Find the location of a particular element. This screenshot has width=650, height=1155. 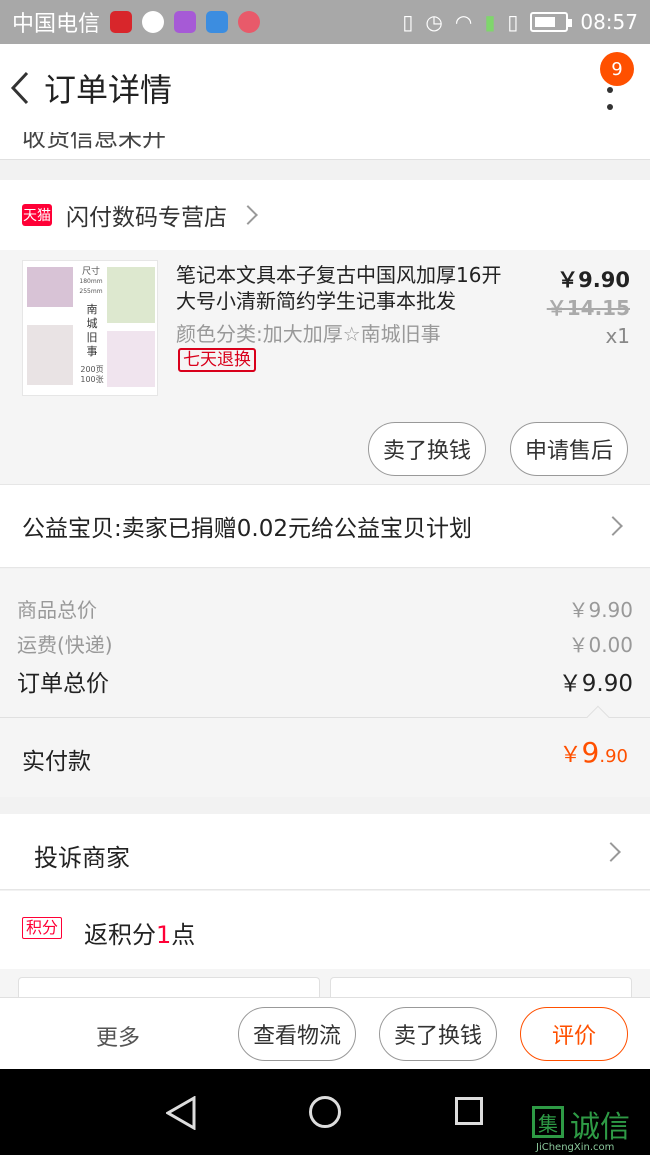

charity-row: 公益宝贝:卖家已捐赠0.02元给公益宝贝计划 is located at coordinates (325, 526).